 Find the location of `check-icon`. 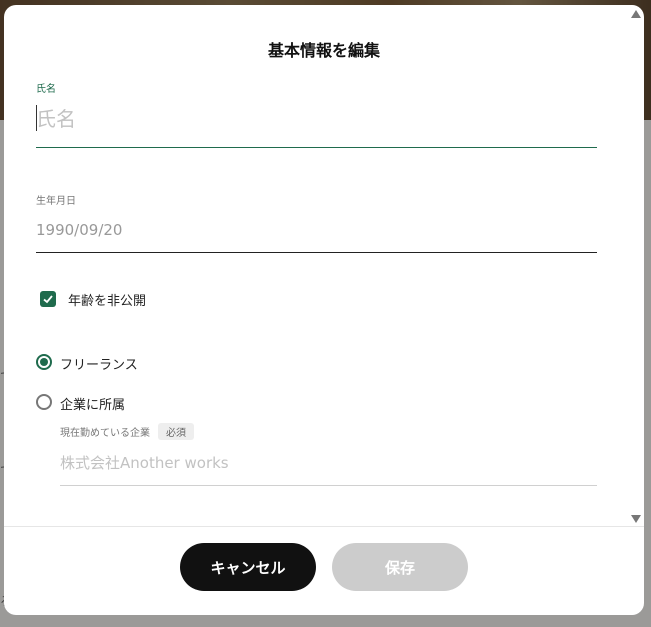

check-icon is located at coordinates (48, 299).